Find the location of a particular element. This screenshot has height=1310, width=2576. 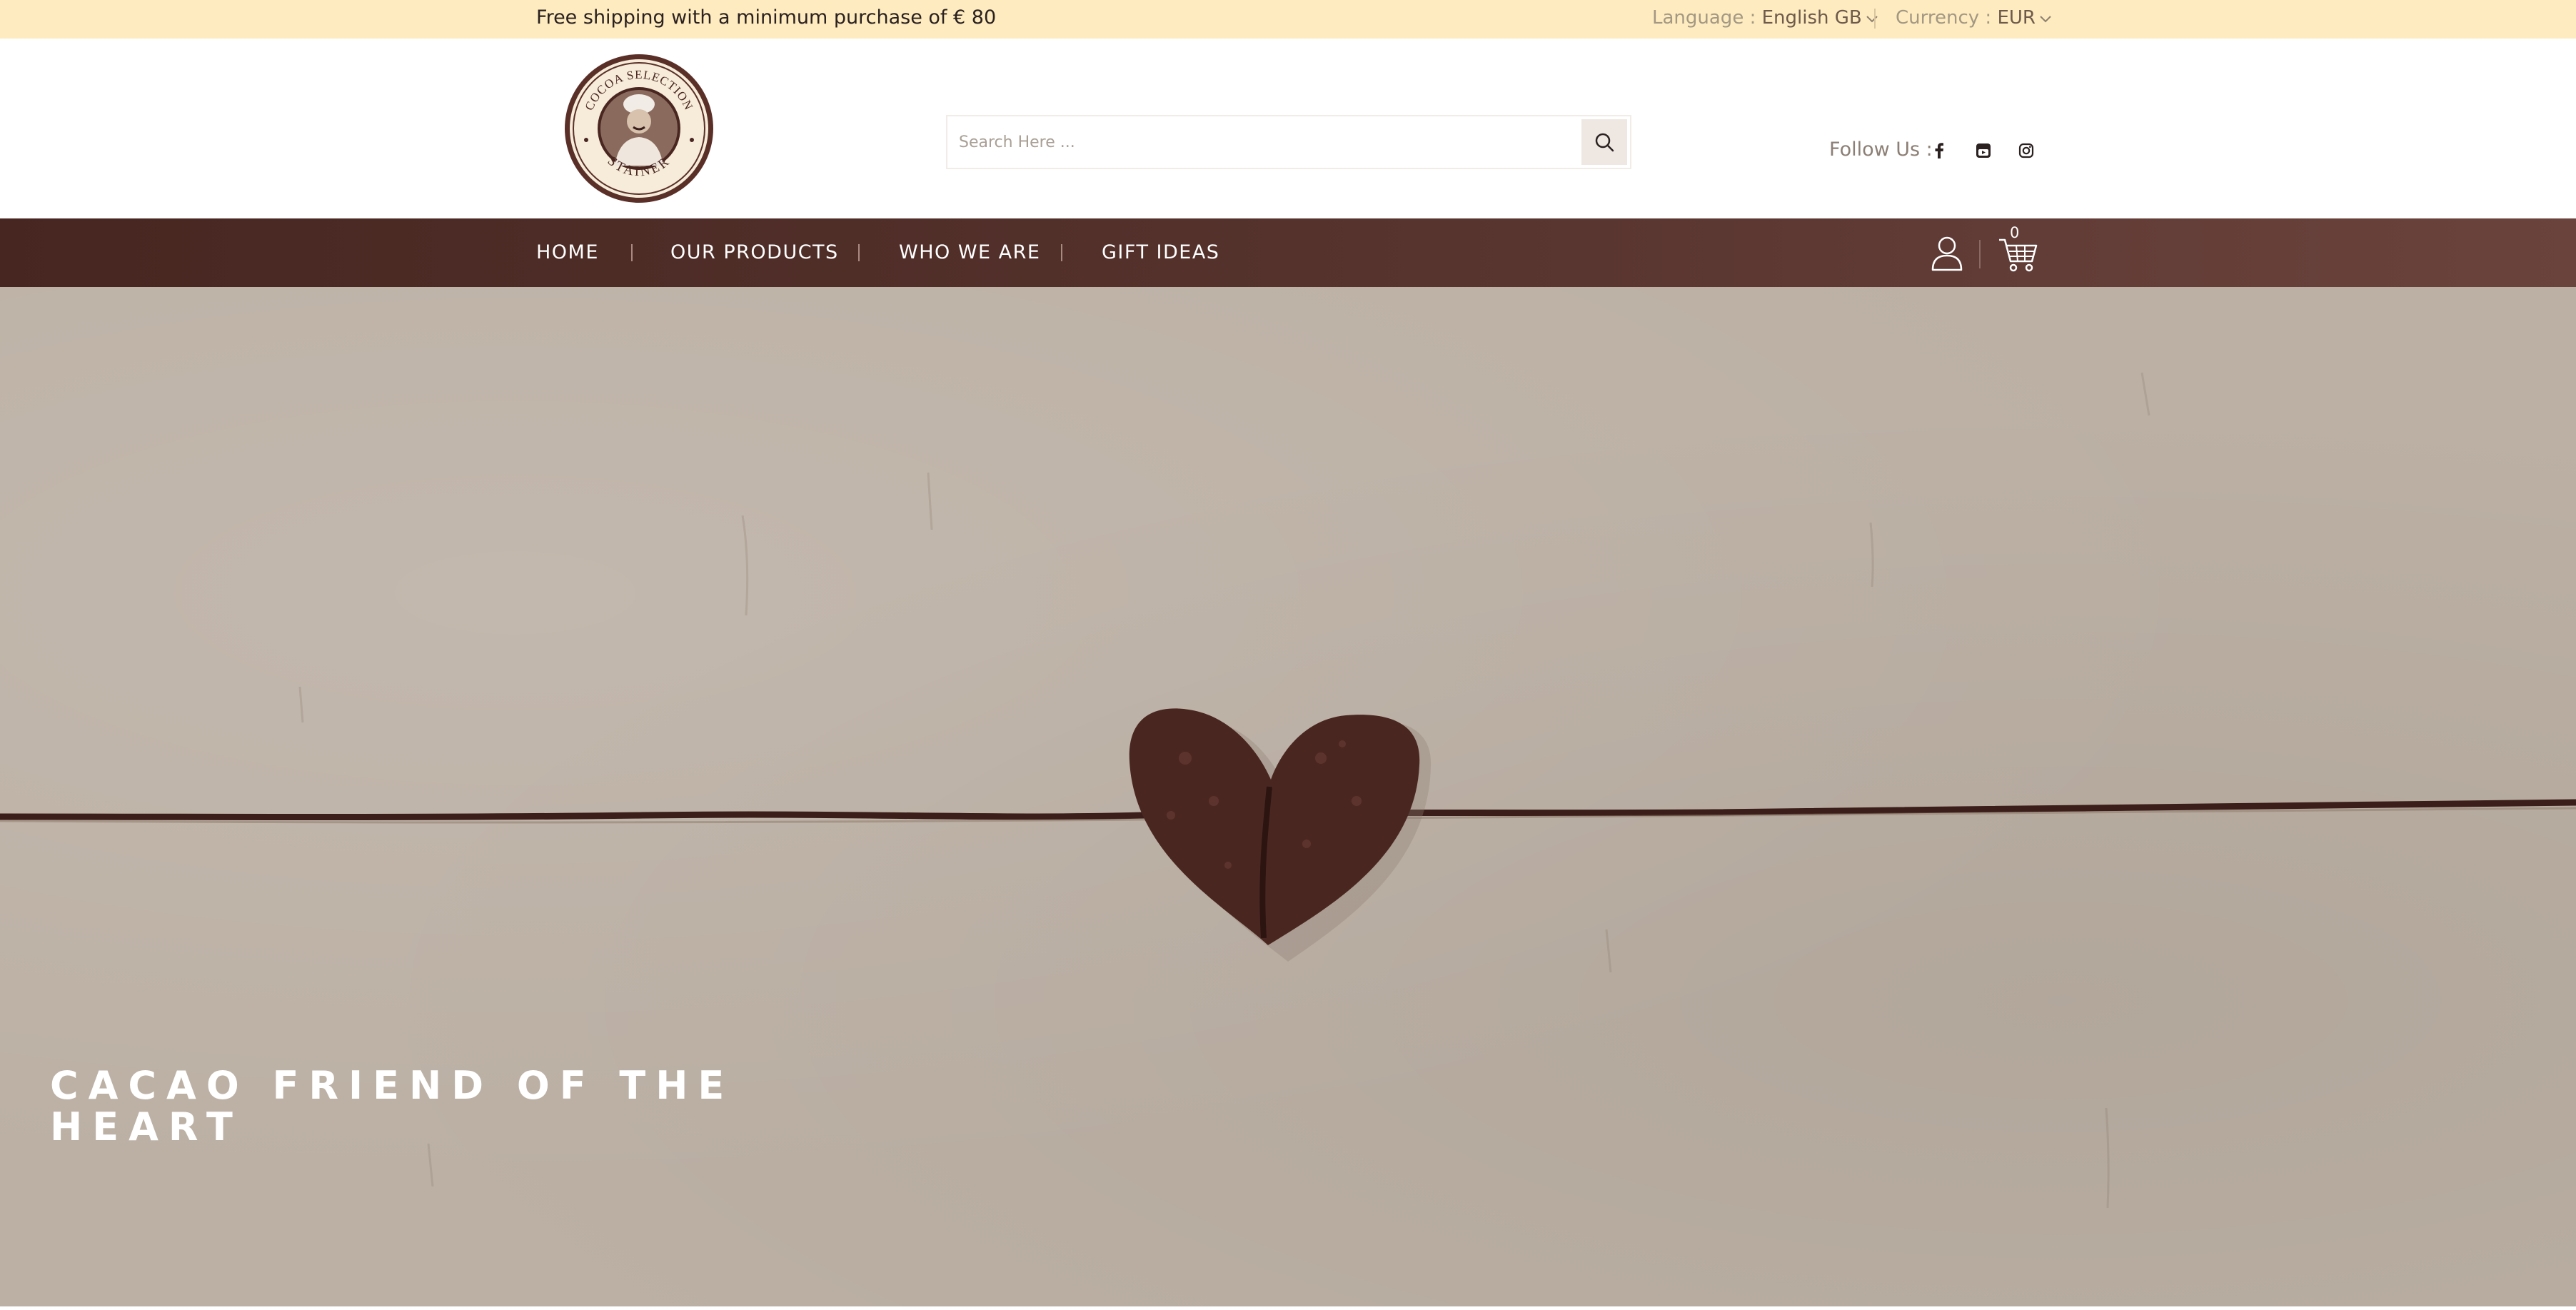

facebook-link is located at coordinates (1939, 150).